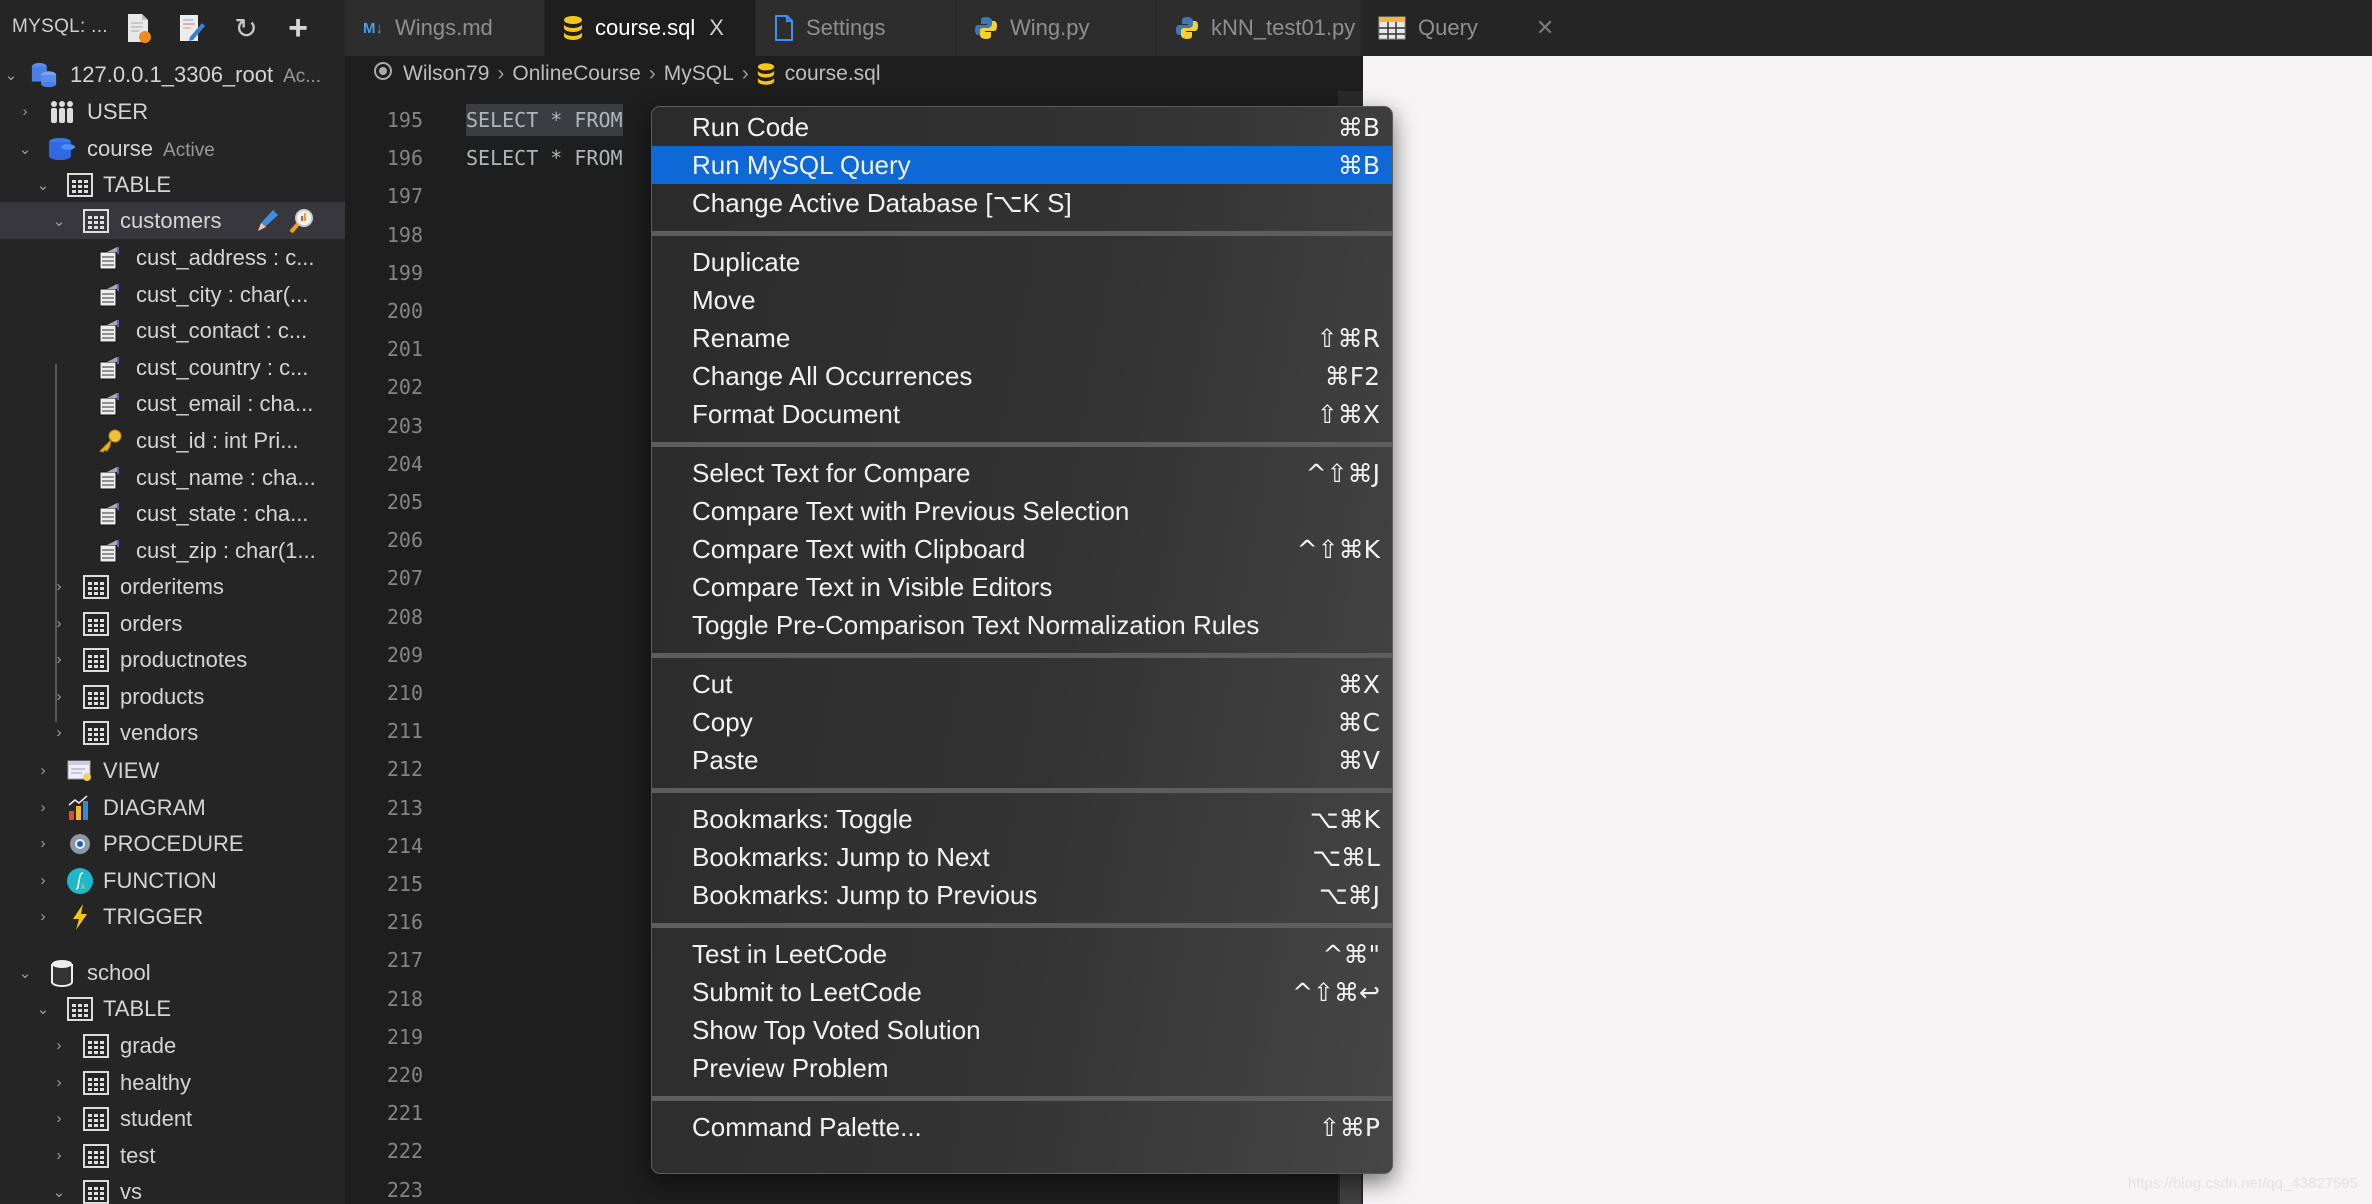 Image resolution: width=2372 pixels, height=1204 pixels. What do you see at coordinates (1022, 165) in the screenshot?
I see `menu-item-run-mysql-query: Run MySQL Query ⌘B` at bounding box center [1022, 165].